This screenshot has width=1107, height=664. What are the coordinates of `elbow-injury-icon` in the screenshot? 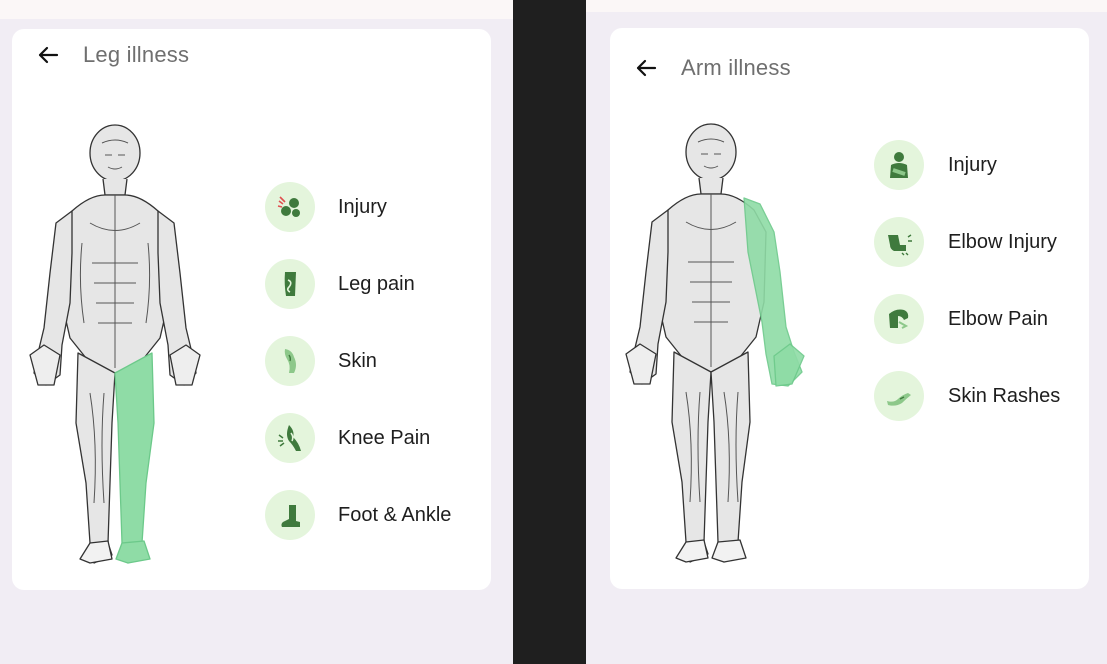 It's located at (899, 242).